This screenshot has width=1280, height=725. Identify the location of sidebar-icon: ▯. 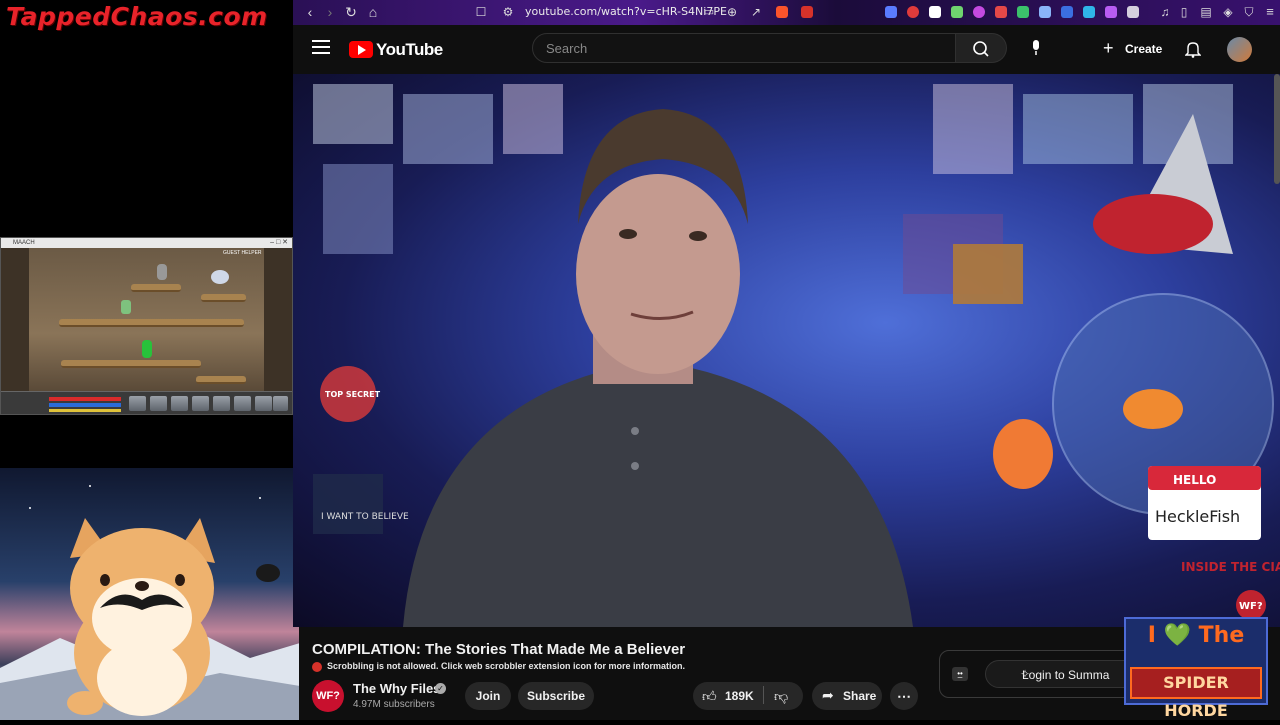
(1184, 12).